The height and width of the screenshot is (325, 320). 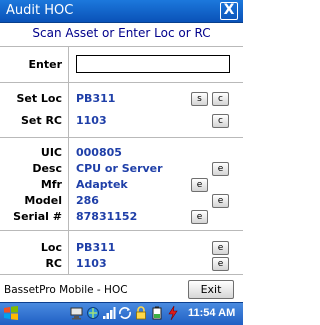 What do you see at coordinates (102, 184) in the screenshot?
I see `mfr-value: Adaptek` at bounding box center [102, 184].